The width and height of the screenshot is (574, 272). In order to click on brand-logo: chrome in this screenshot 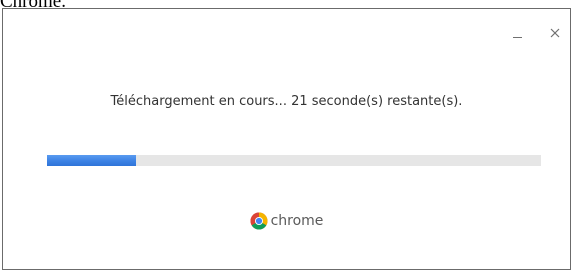, I will do `click(286, 221)`.